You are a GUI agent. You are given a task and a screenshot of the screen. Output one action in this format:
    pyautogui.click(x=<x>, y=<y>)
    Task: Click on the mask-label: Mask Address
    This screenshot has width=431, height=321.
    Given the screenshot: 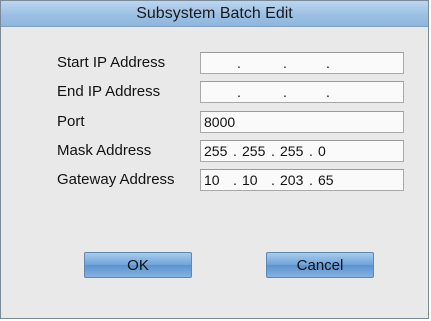 What is the action you would take?
    pyautogui.click(x=104, y=150)
    